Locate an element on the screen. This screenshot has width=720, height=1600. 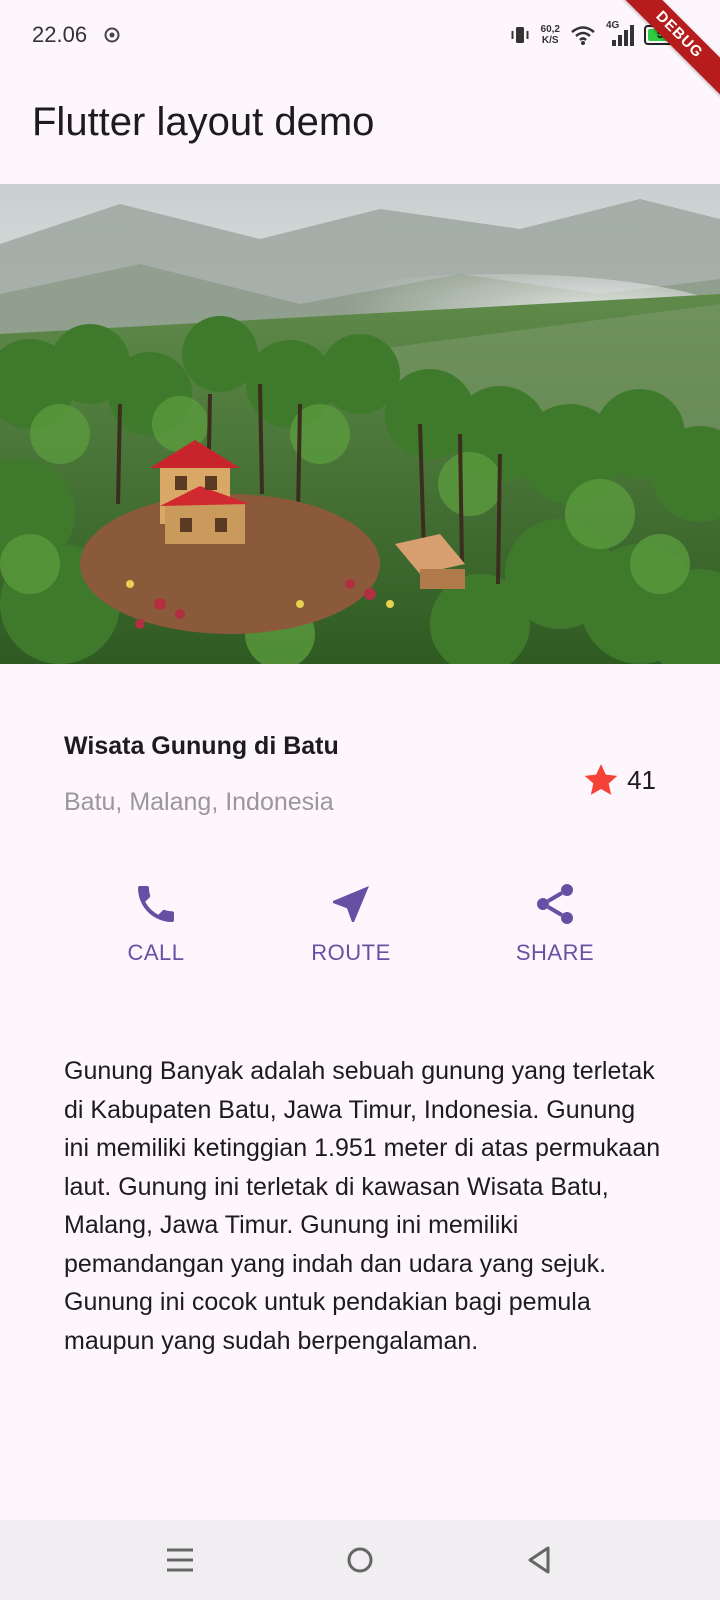
network-speed: 60,2 K/S is located at coordinates (550, 35).